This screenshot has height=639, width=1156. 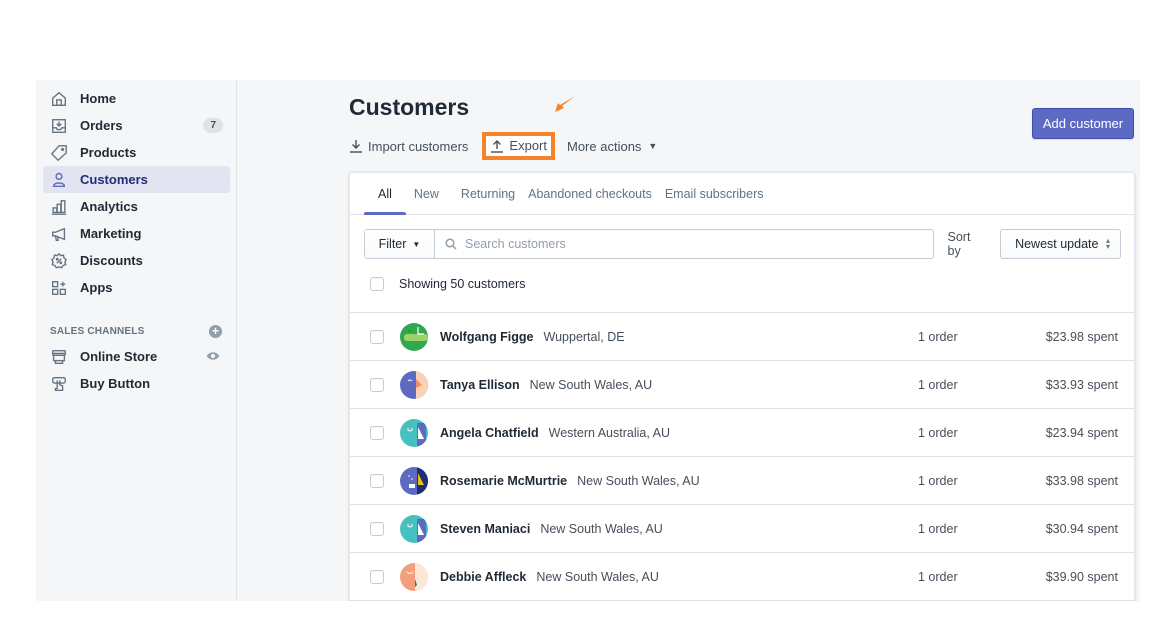 What do you see at coordinates (528, 145) in the screenshot?
I see `export-label: Export` at bounding box center [528, 145].